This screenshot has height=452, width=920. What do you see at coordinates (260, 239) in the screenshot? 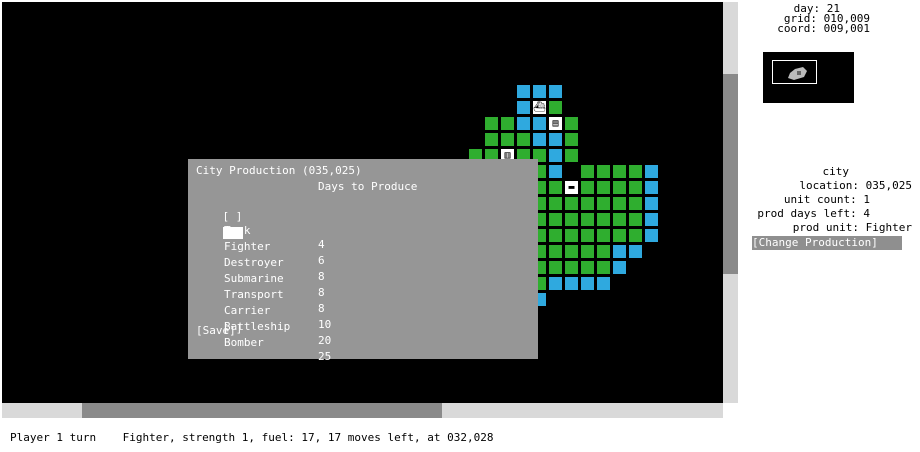
I see `production-option-fighter: Fighter 6` at bounding box center [260, 239].